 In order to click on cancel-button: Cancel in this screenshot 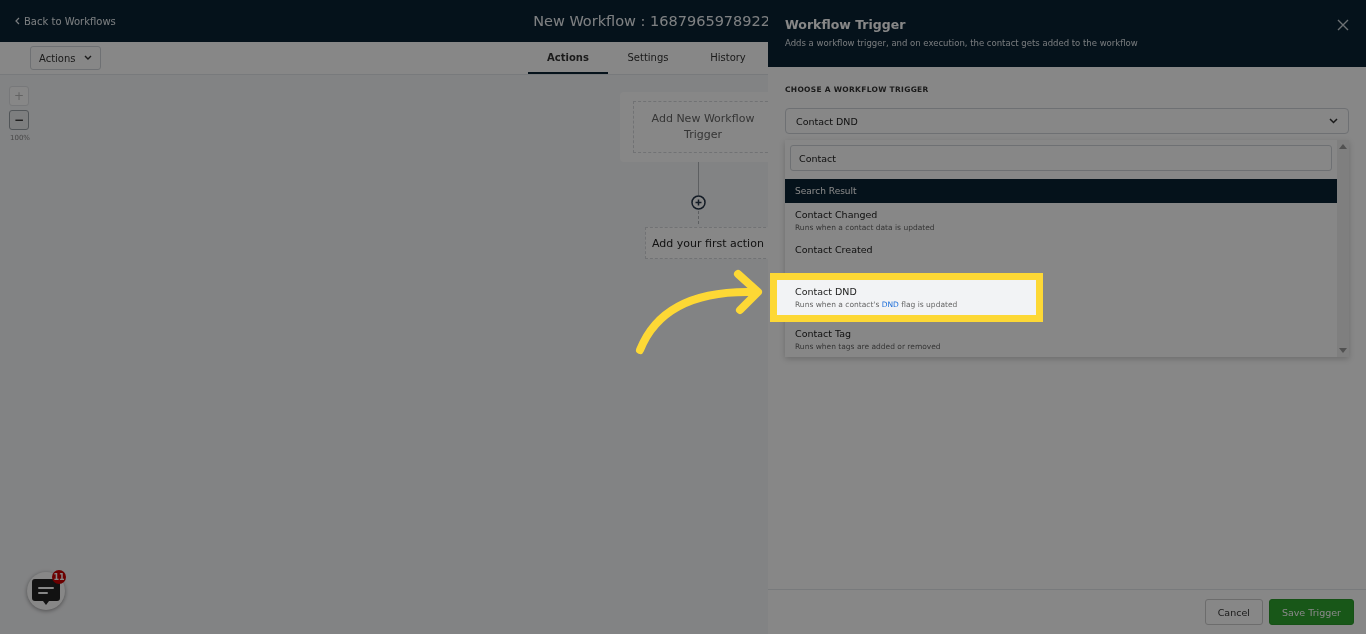, I will do `click(1233, 612)`.